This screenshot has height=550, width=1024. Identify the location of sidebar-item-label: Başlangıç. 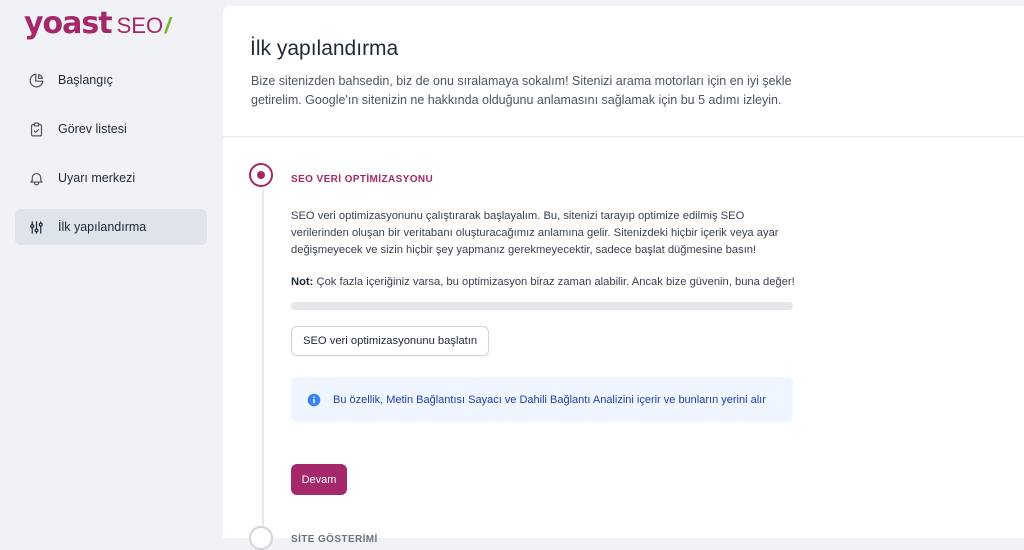
(85, 80).